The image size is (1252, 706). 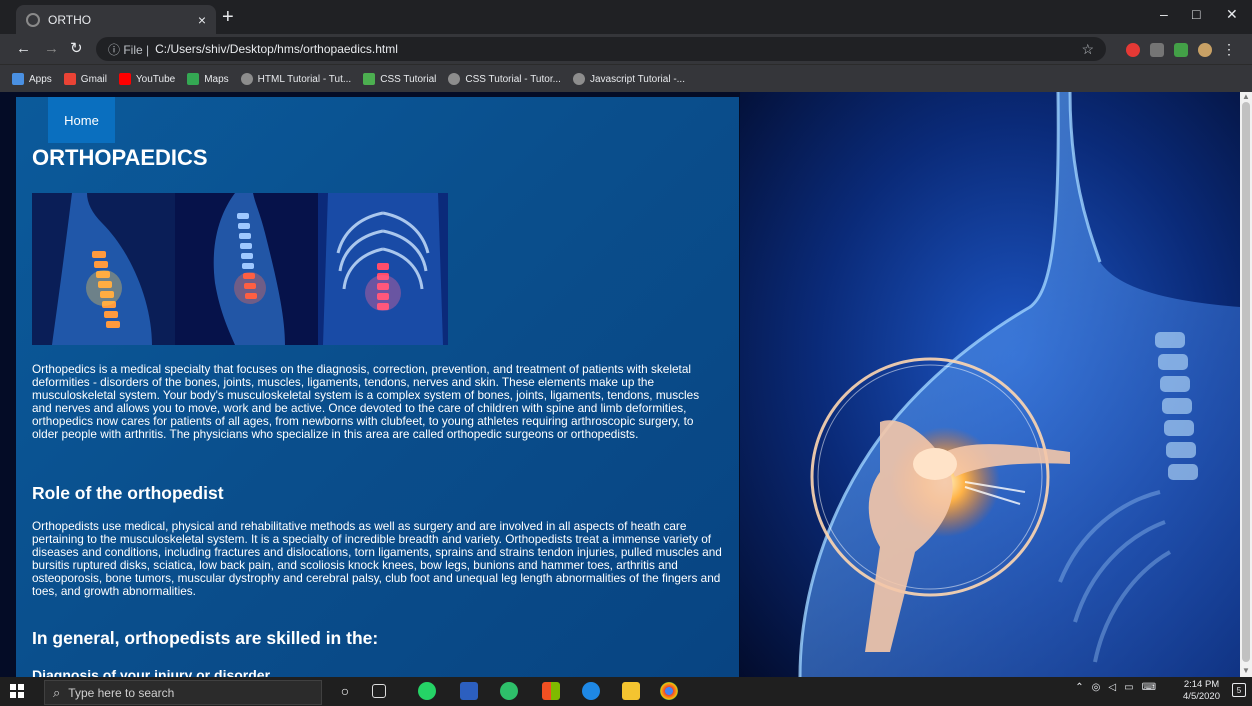 I want to click on forward-icon: →, so click(x=51, y=48).